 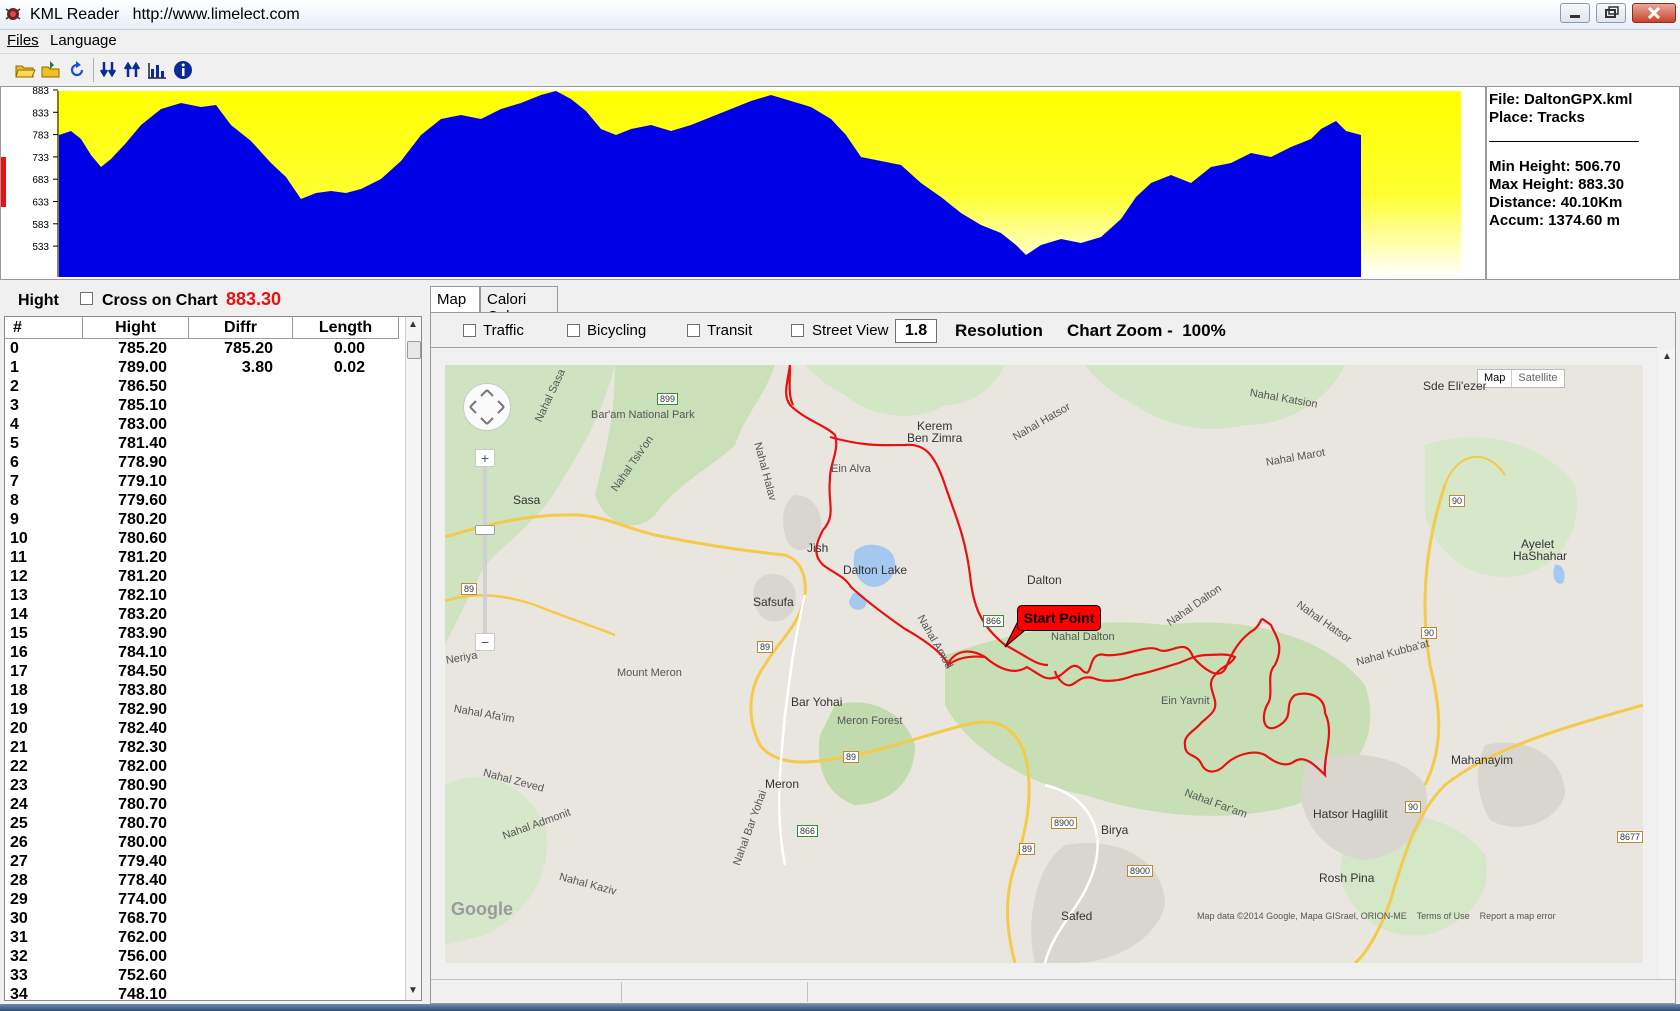 What do you see at coordinates (205, 824) in the screenshot?
I see `table-row: 25 780.70` at bounding box center [205, 824].